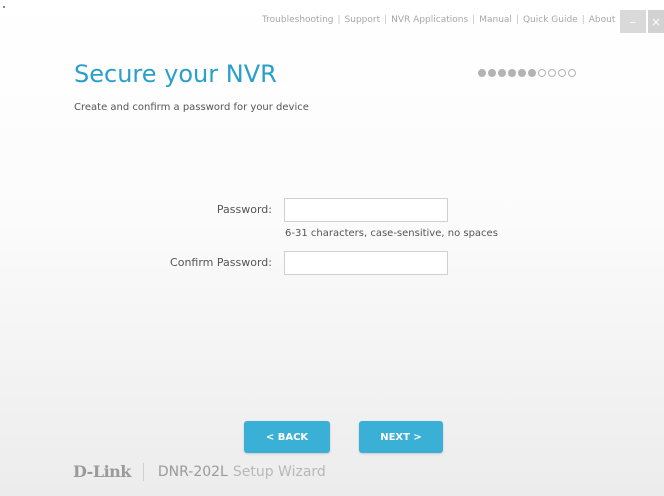  I want to click on password-label: Password:, so click(244, 209).